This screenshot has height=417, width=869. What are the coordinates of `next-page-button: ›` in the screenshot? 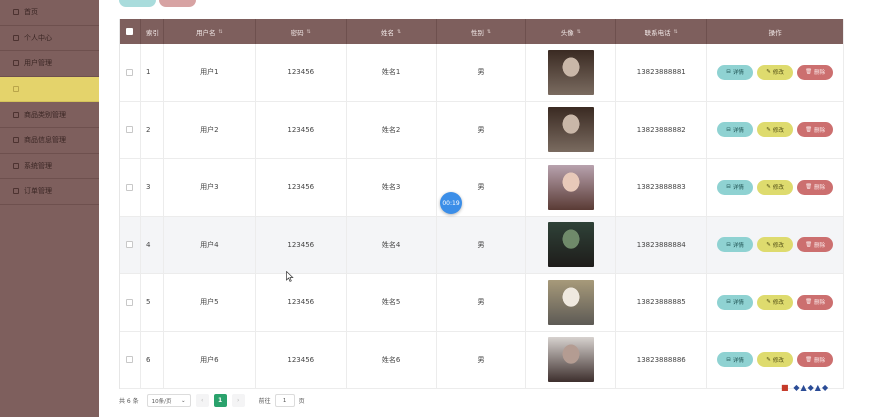 It's located at (238, 400).